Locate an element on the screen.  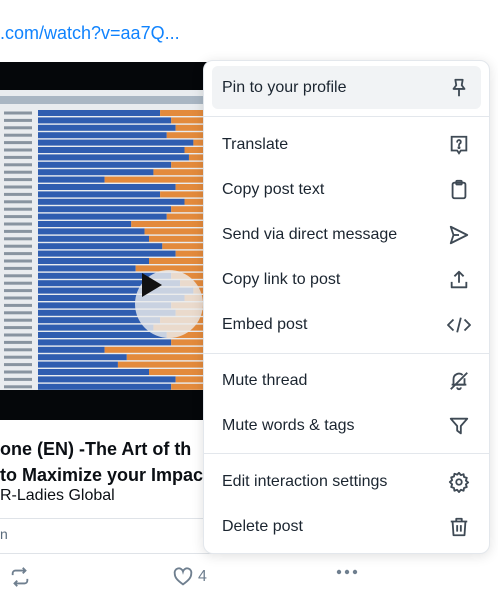
menu-item-mute-thread: Mute thread is located at coordinates (346, 380).